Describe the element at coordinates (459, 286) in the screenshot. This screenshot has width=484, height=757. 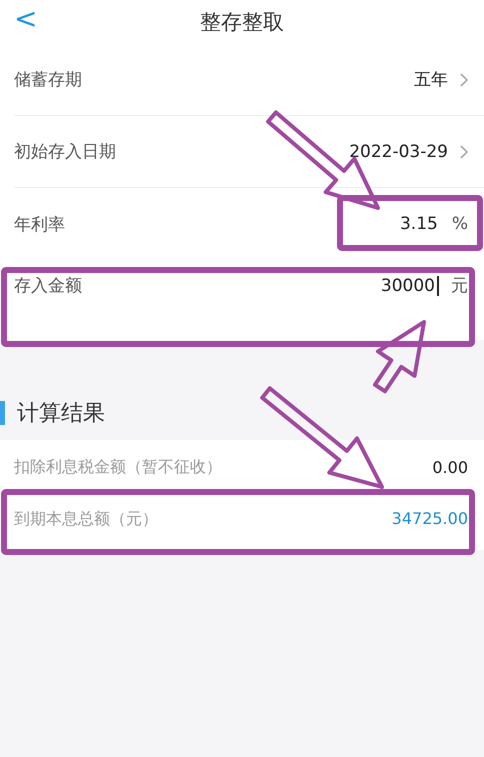
I see `unit-label: 元` at that location.